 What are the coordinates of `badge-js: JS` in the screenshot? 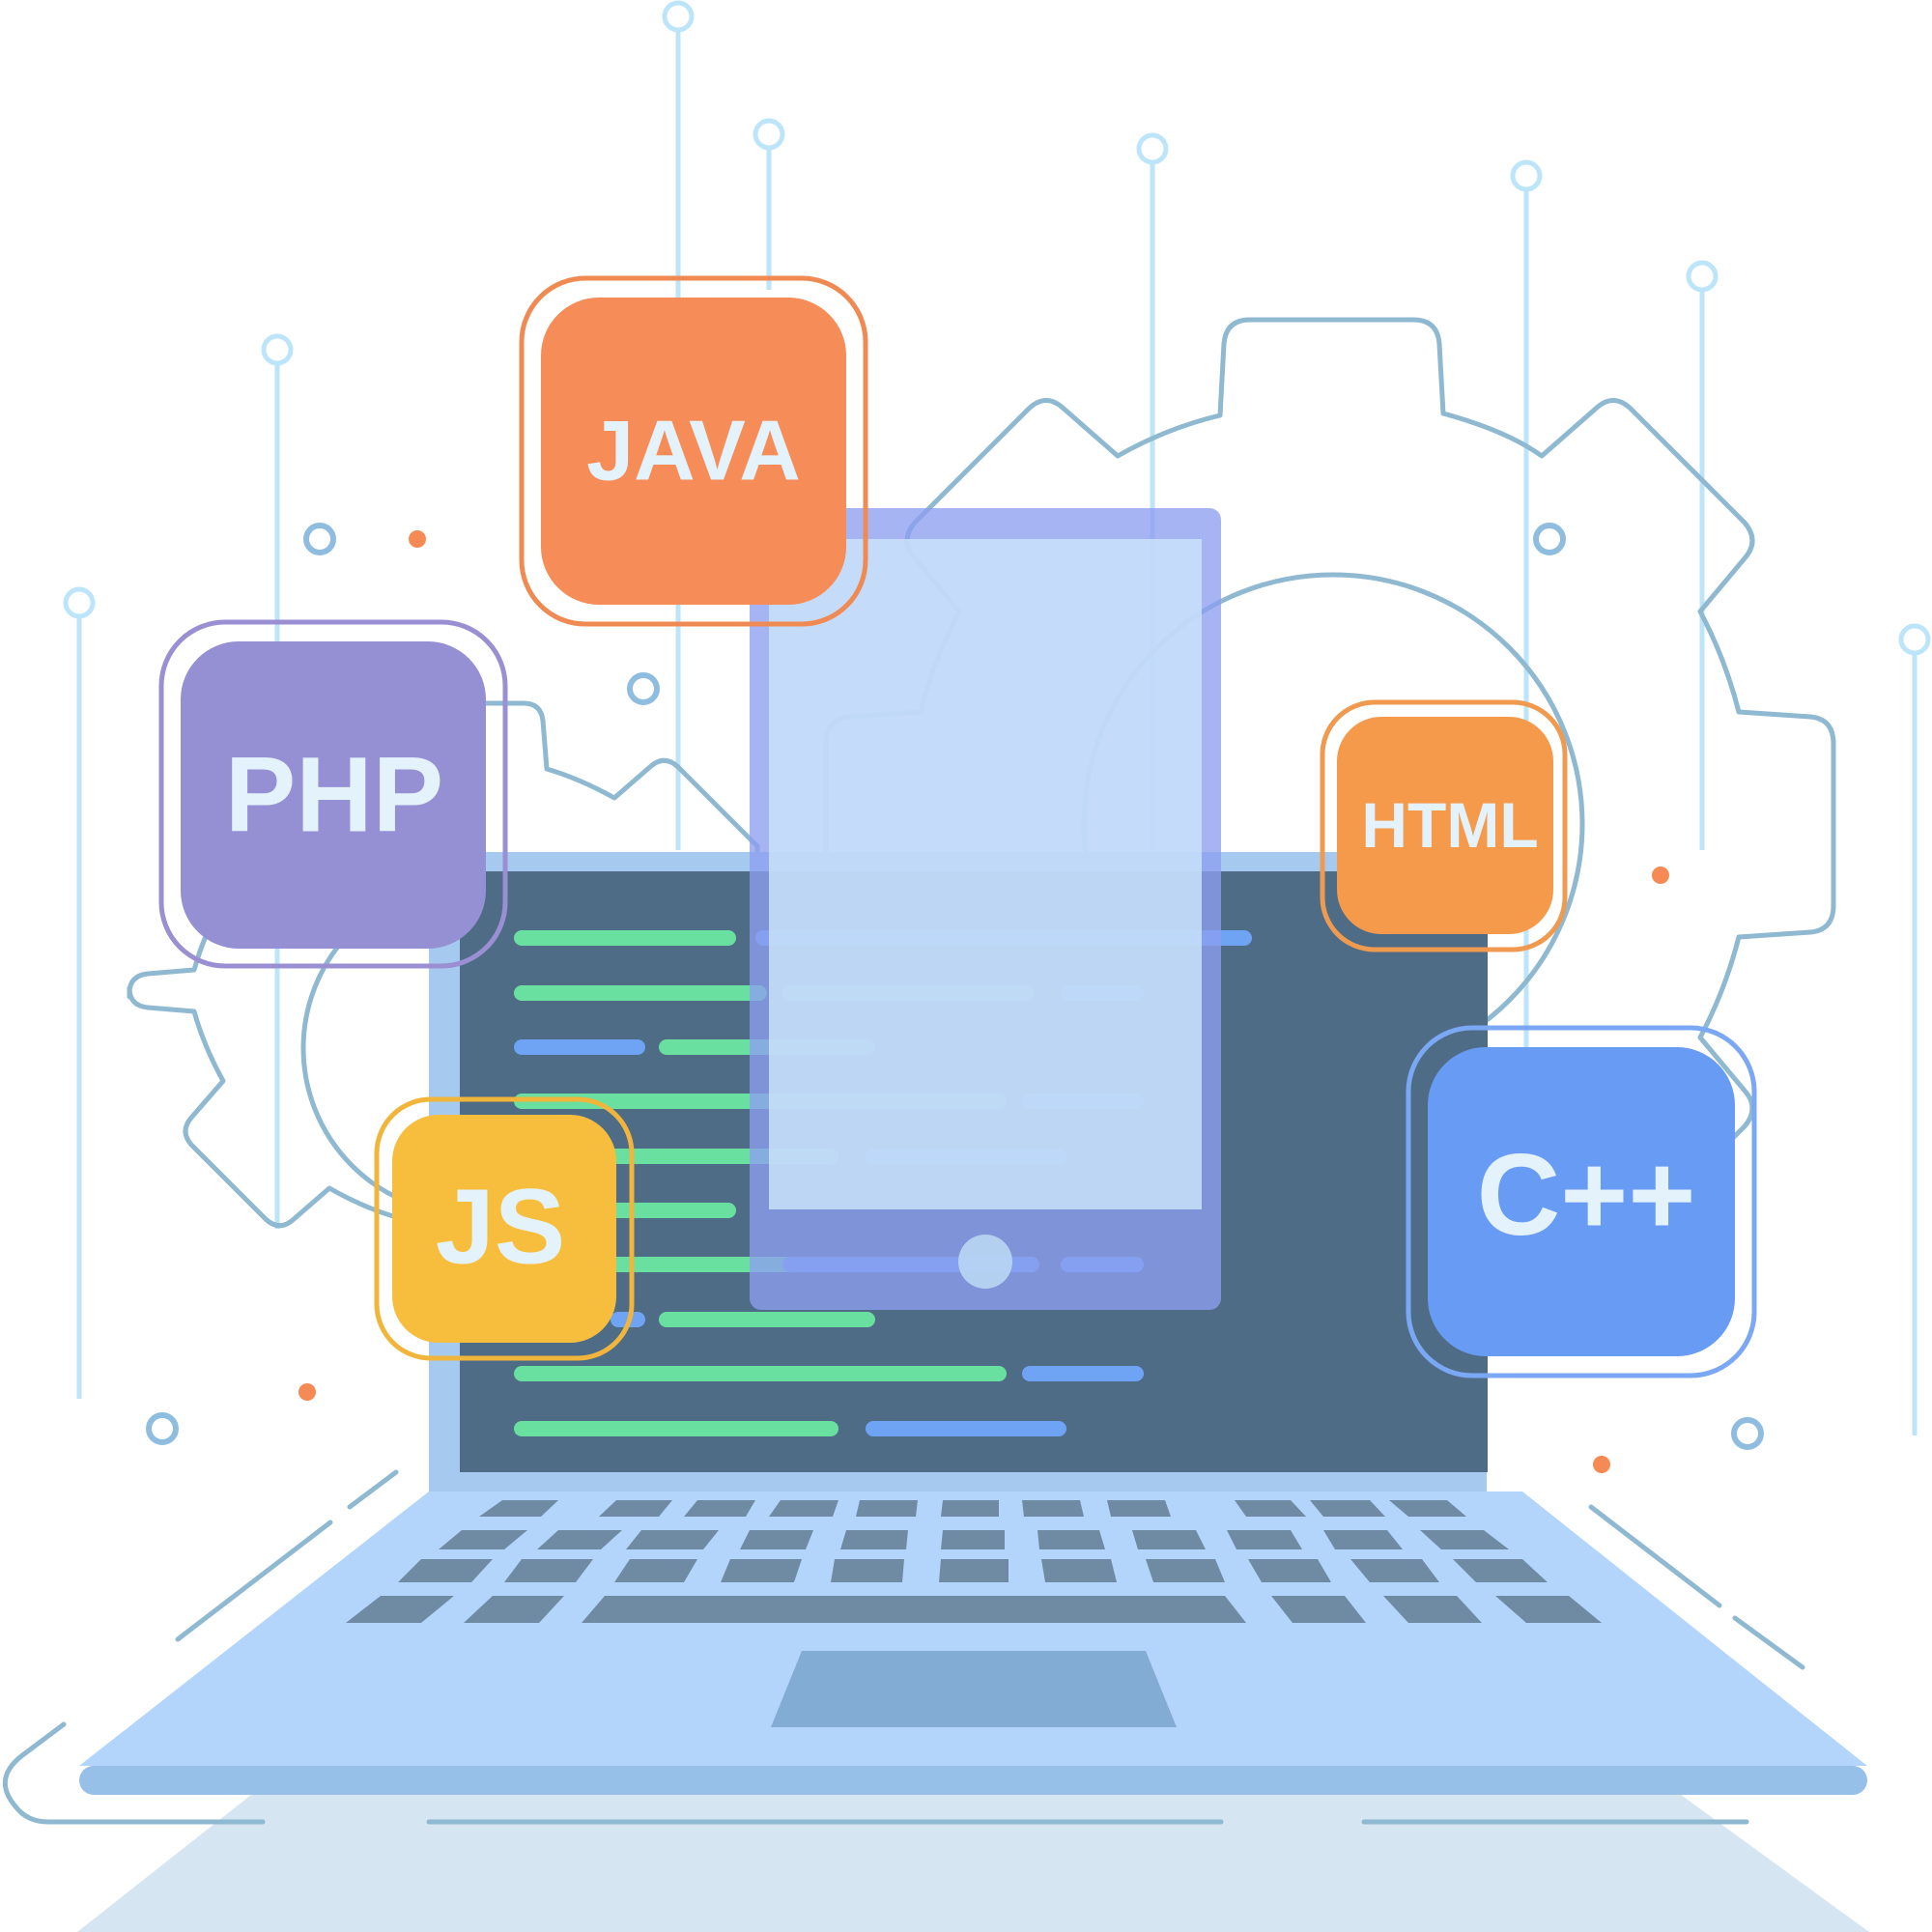 It's located at (505, 1228).